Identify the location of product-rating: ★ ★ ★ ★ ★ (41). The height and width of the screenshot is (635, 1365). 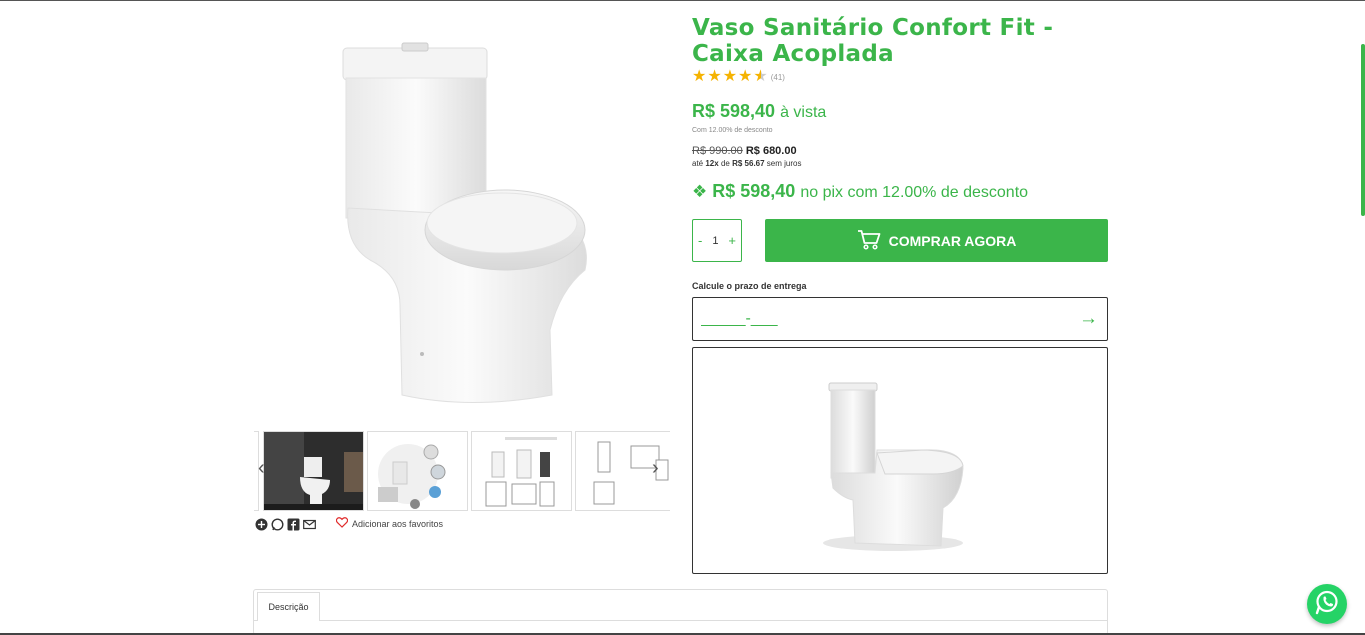
(738, 77).